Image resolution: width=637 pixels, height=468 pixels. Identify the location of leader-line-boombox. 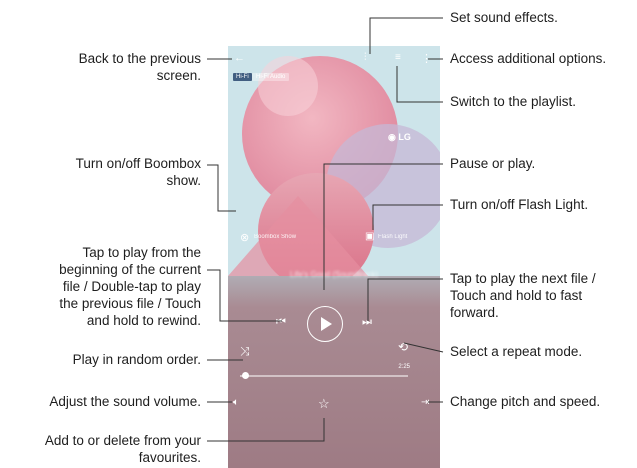
(221, 188).